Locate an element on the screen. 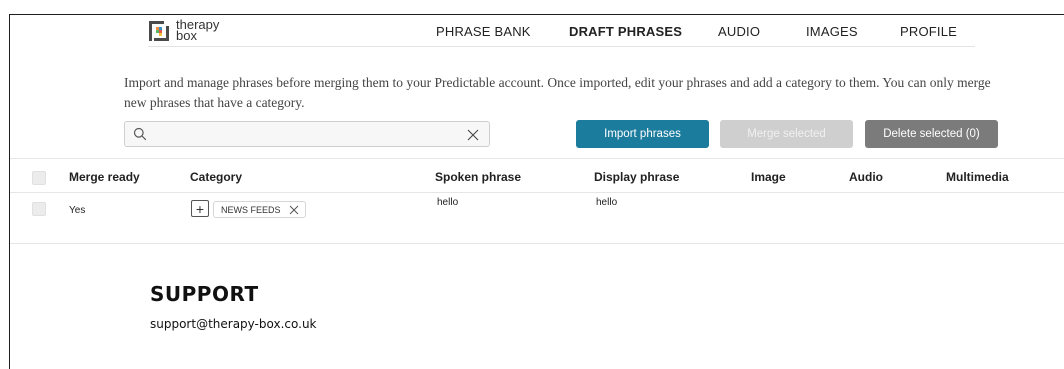 Image resolution: width=1064 pixels, height=369 pixels. support-email-link: support@therapy-box.co.uk is located at coordinates (233, 324).